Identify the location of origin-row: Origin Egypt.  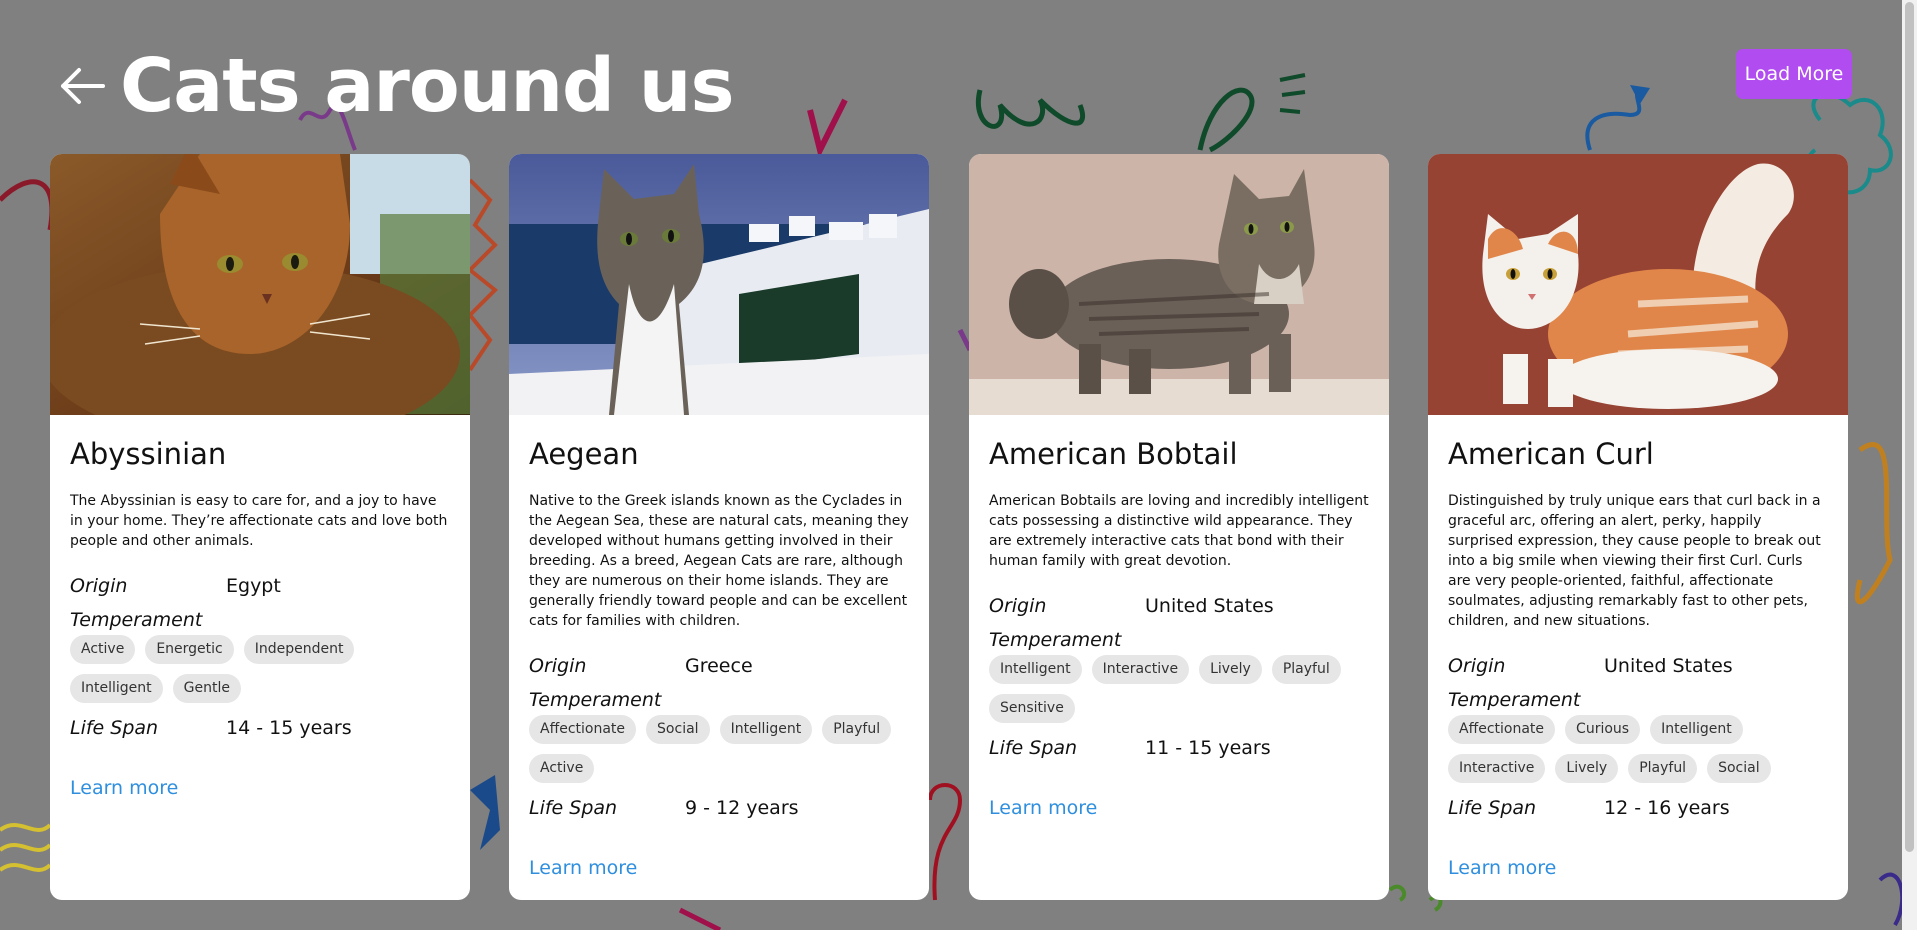
(260, 586).